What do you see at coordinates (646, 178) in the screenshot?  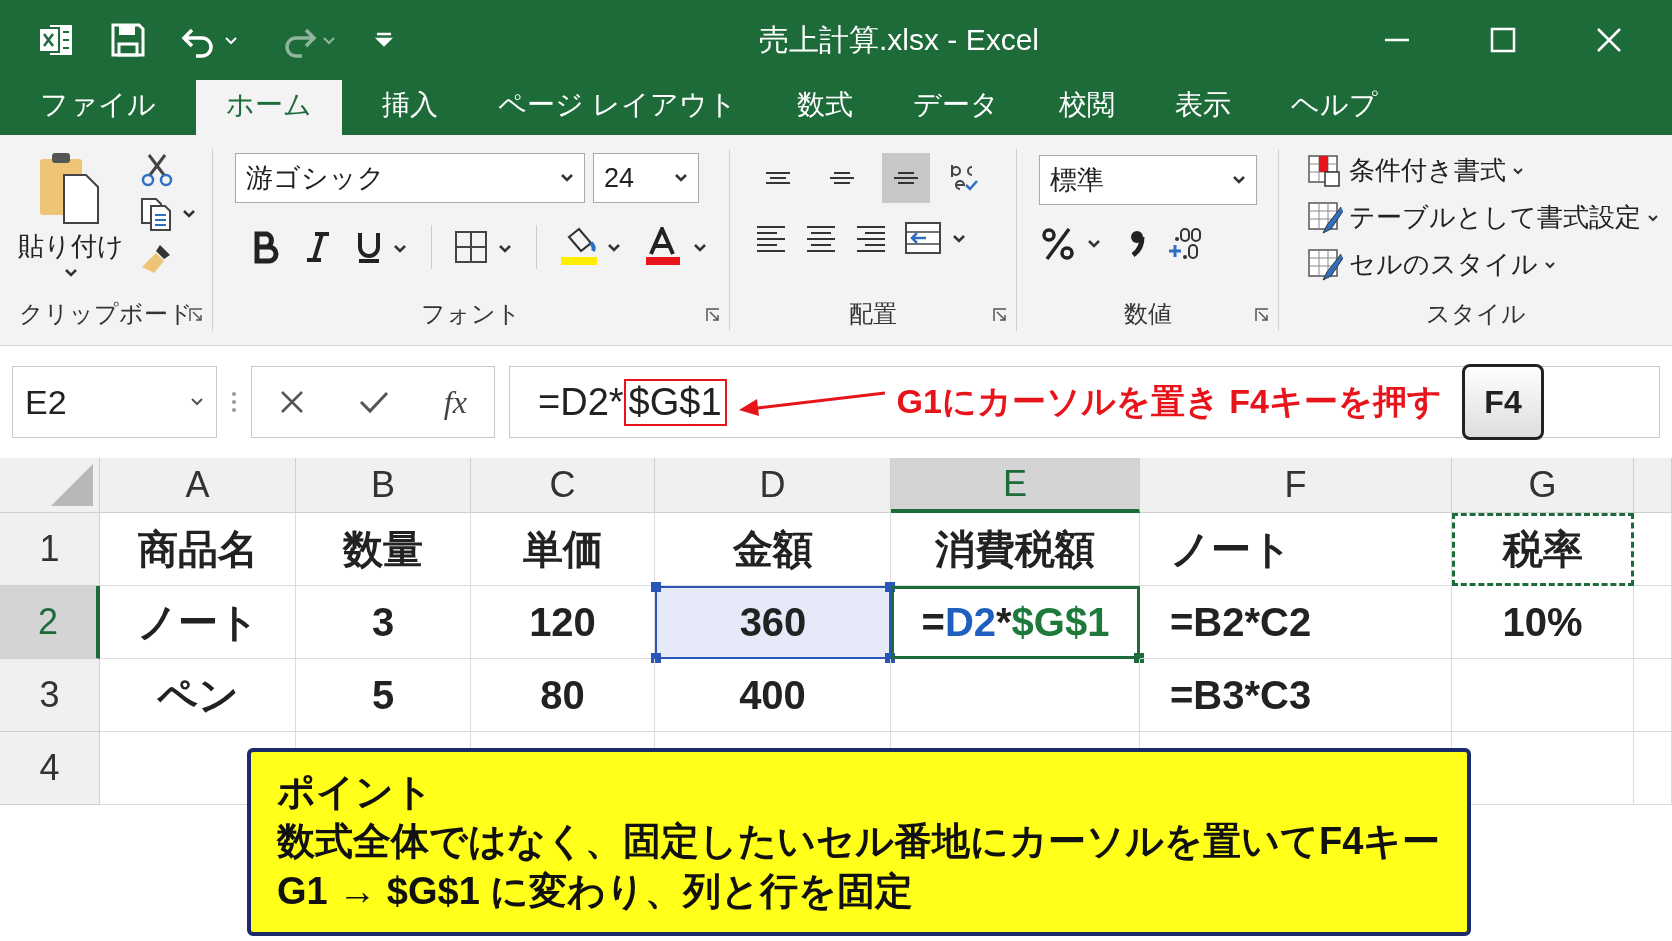 I see `font-size-dropdown: 24` at bounding box center [646, 178].